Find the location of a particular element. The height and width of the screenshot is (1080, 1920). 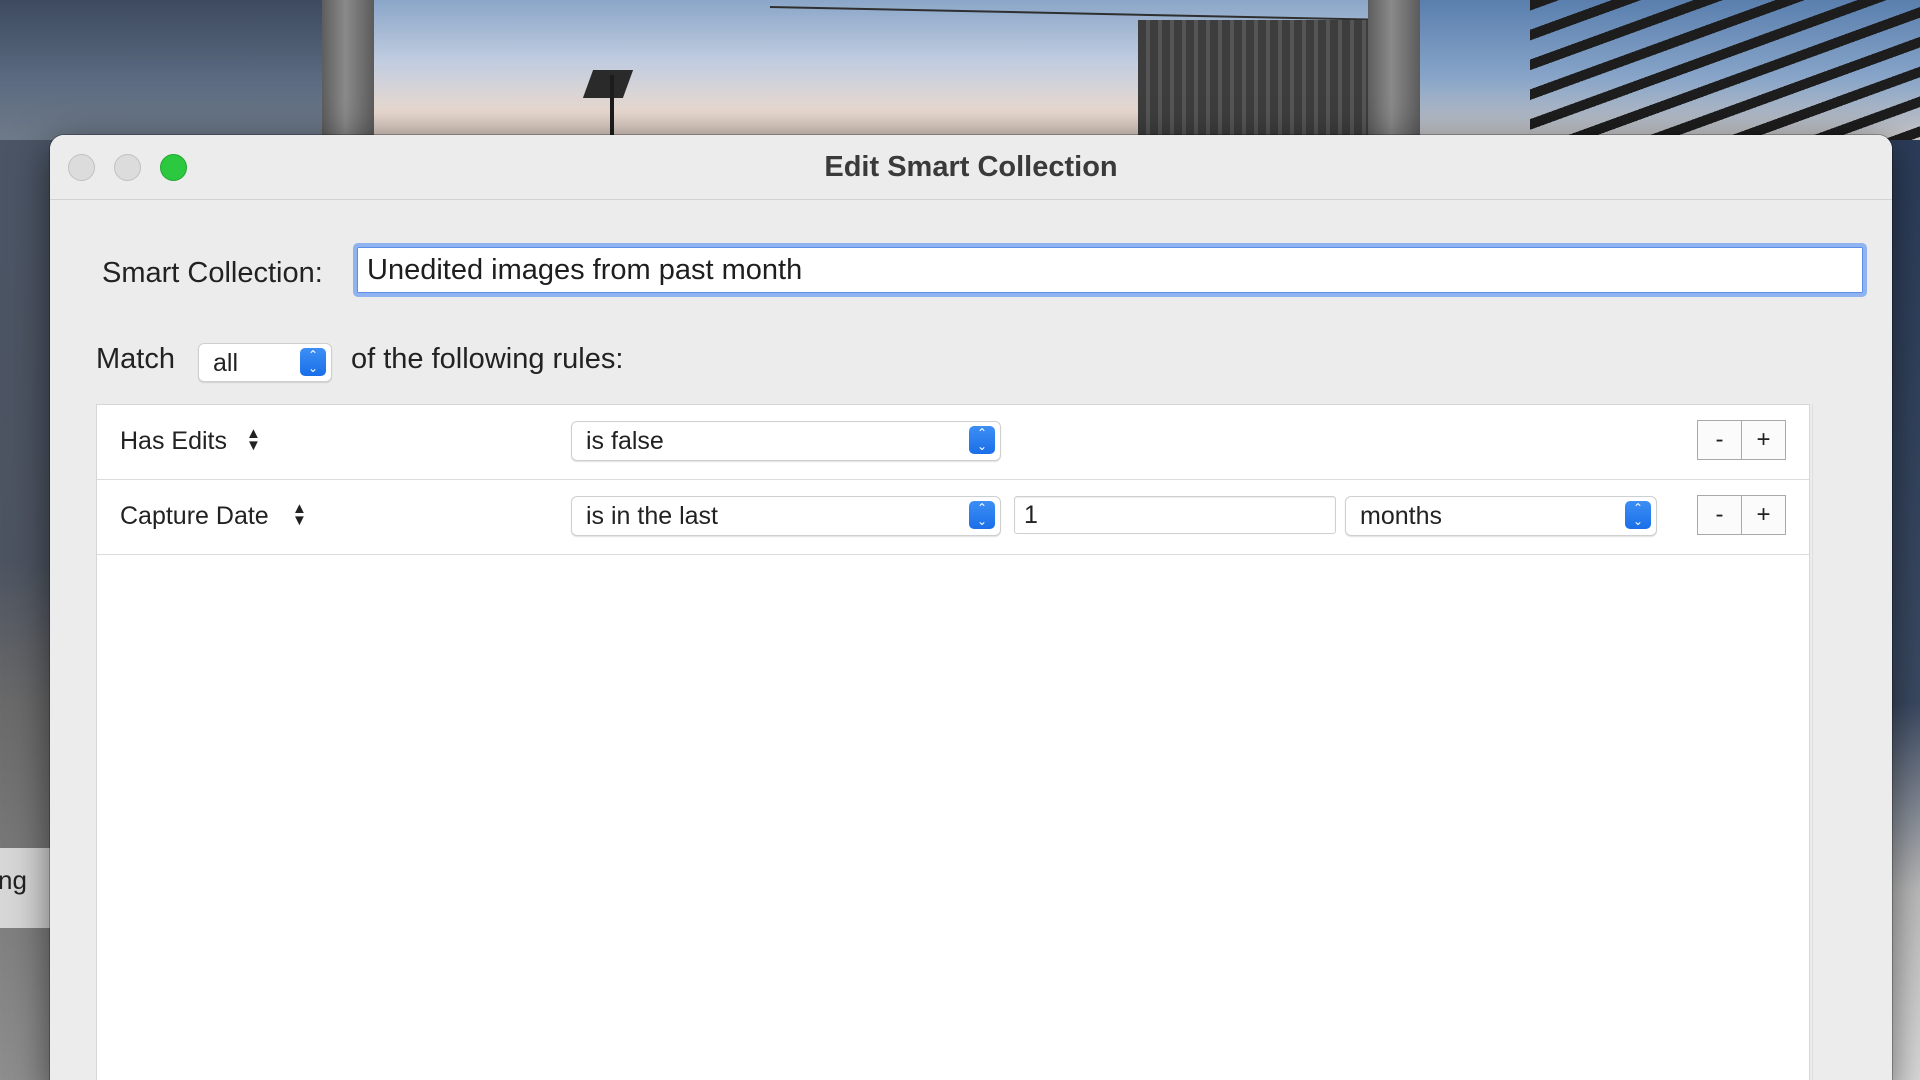

match-mode-select: all ⌃ ⌄ is located at coordinates (265, 362).